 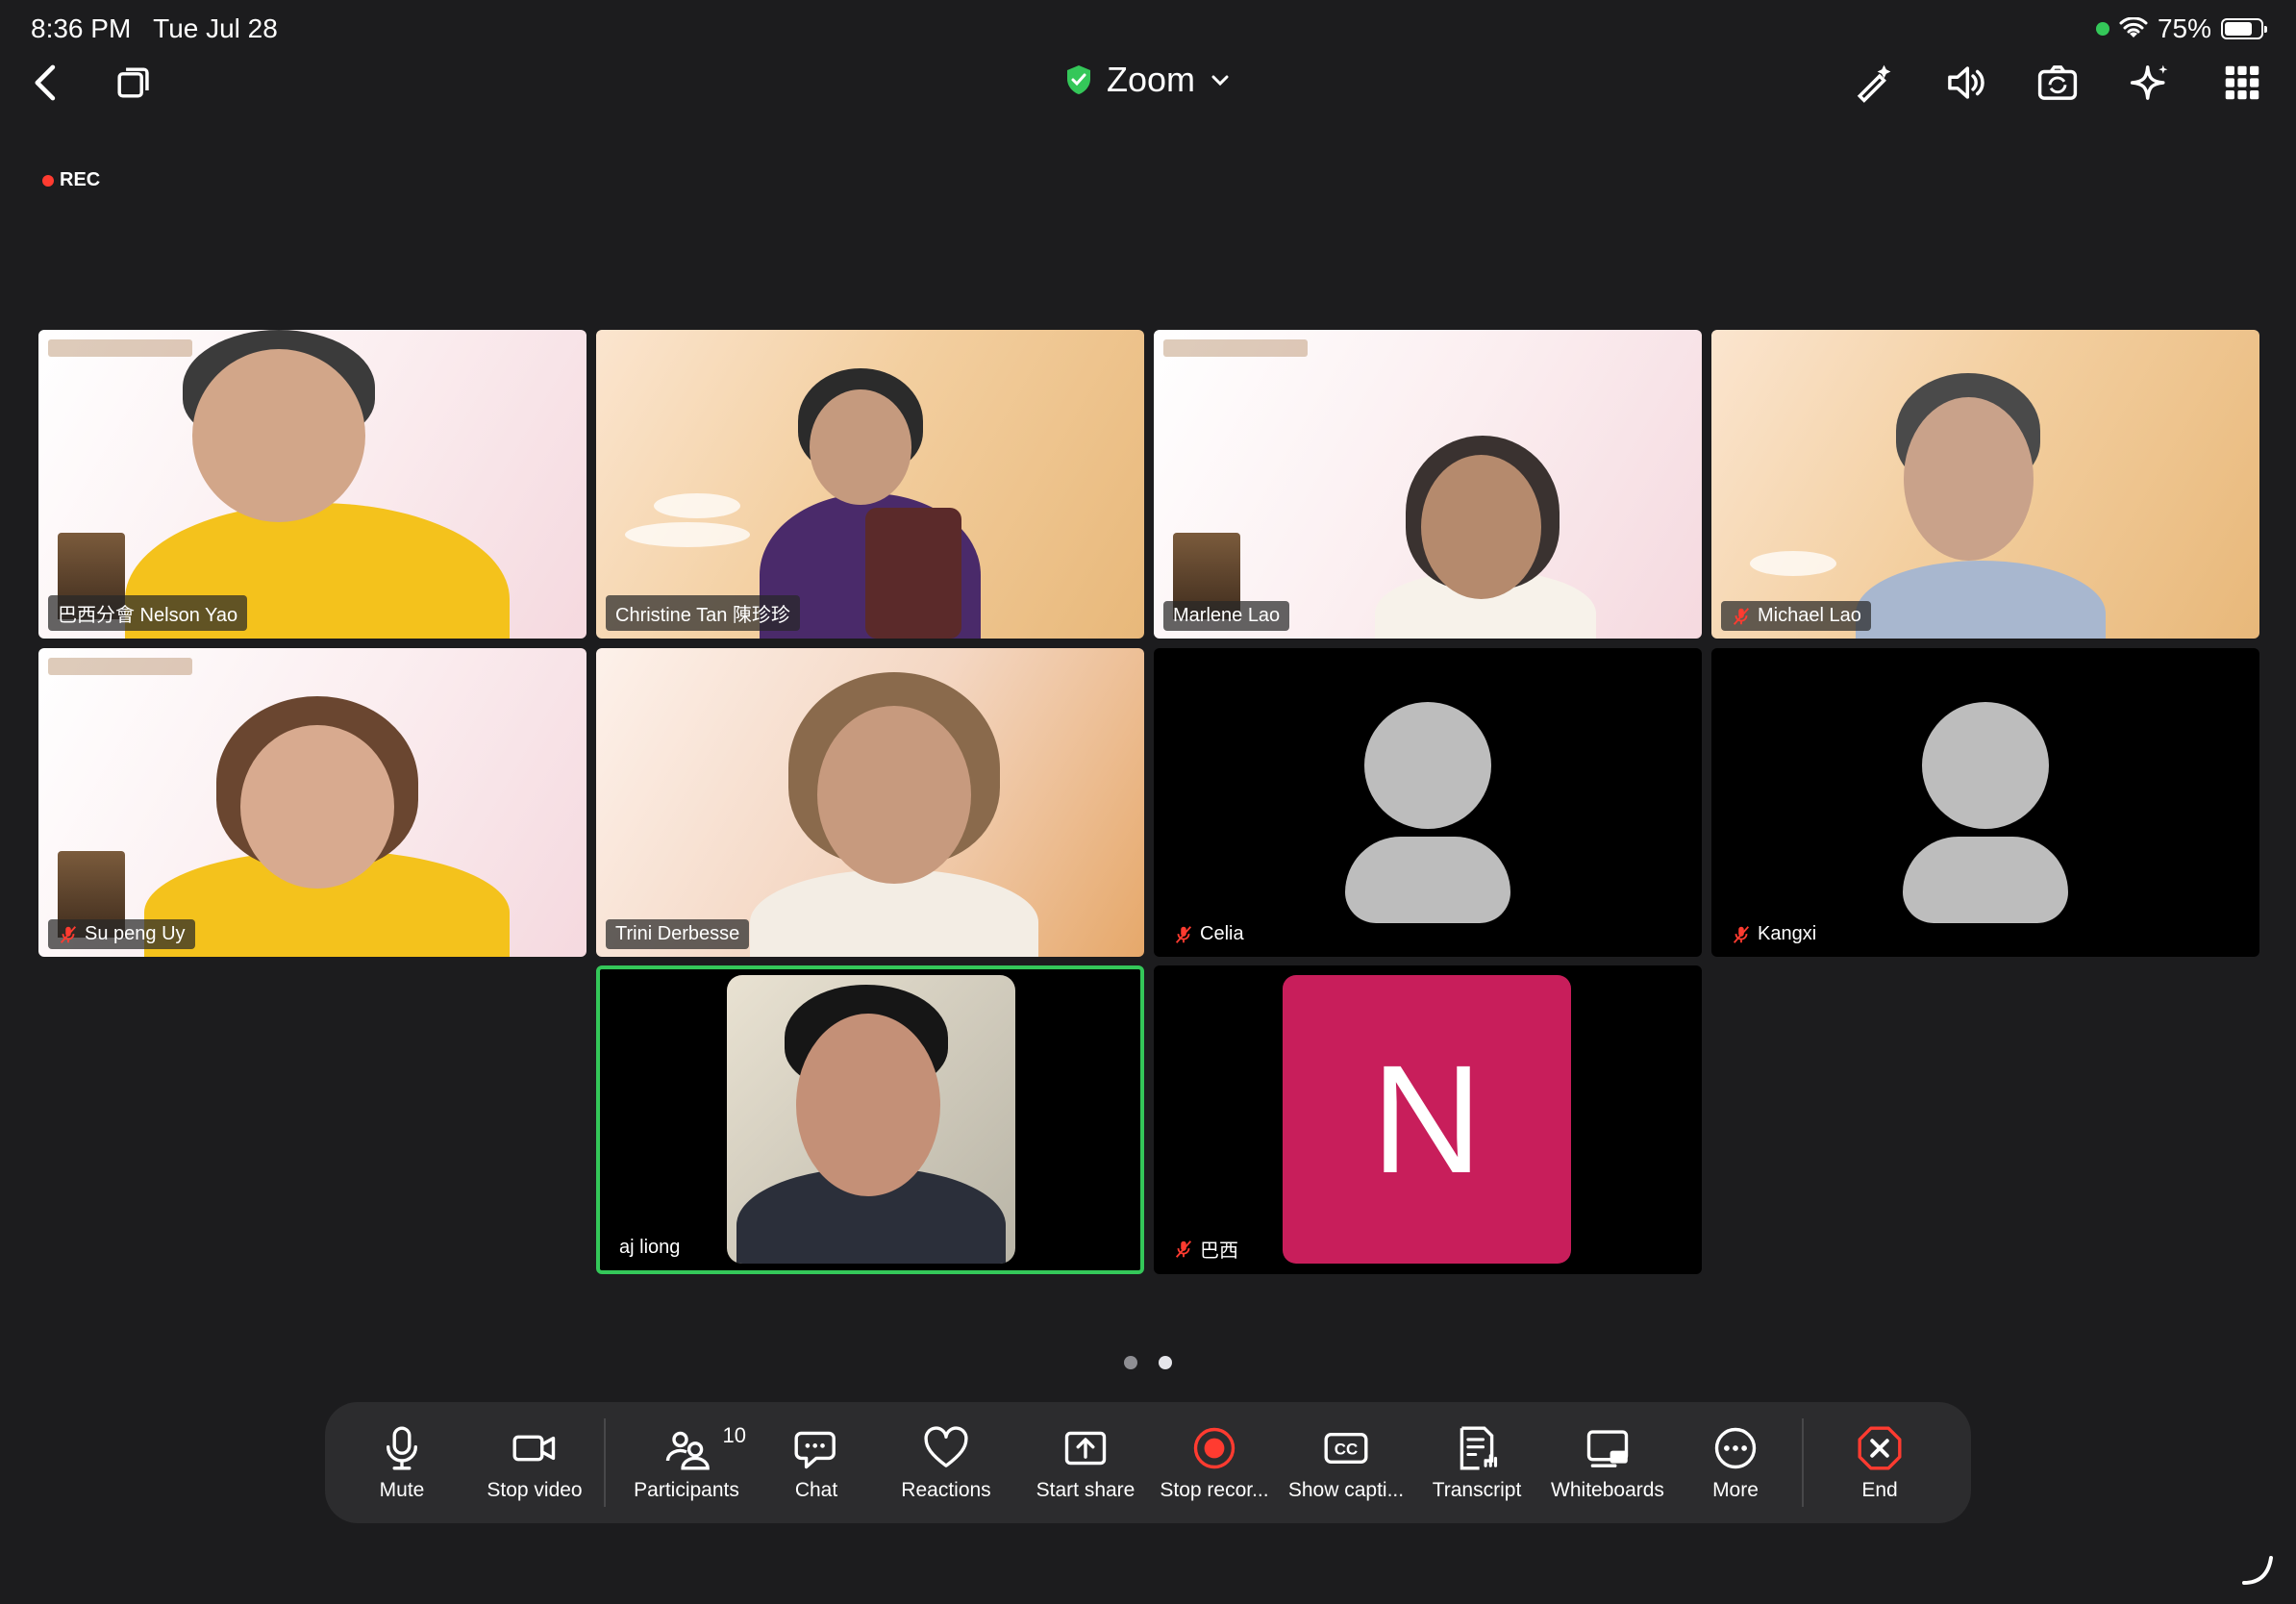 I want to click on participant-name-tag: Christine Tan 陳珍珍, so click(x=703, y=613).